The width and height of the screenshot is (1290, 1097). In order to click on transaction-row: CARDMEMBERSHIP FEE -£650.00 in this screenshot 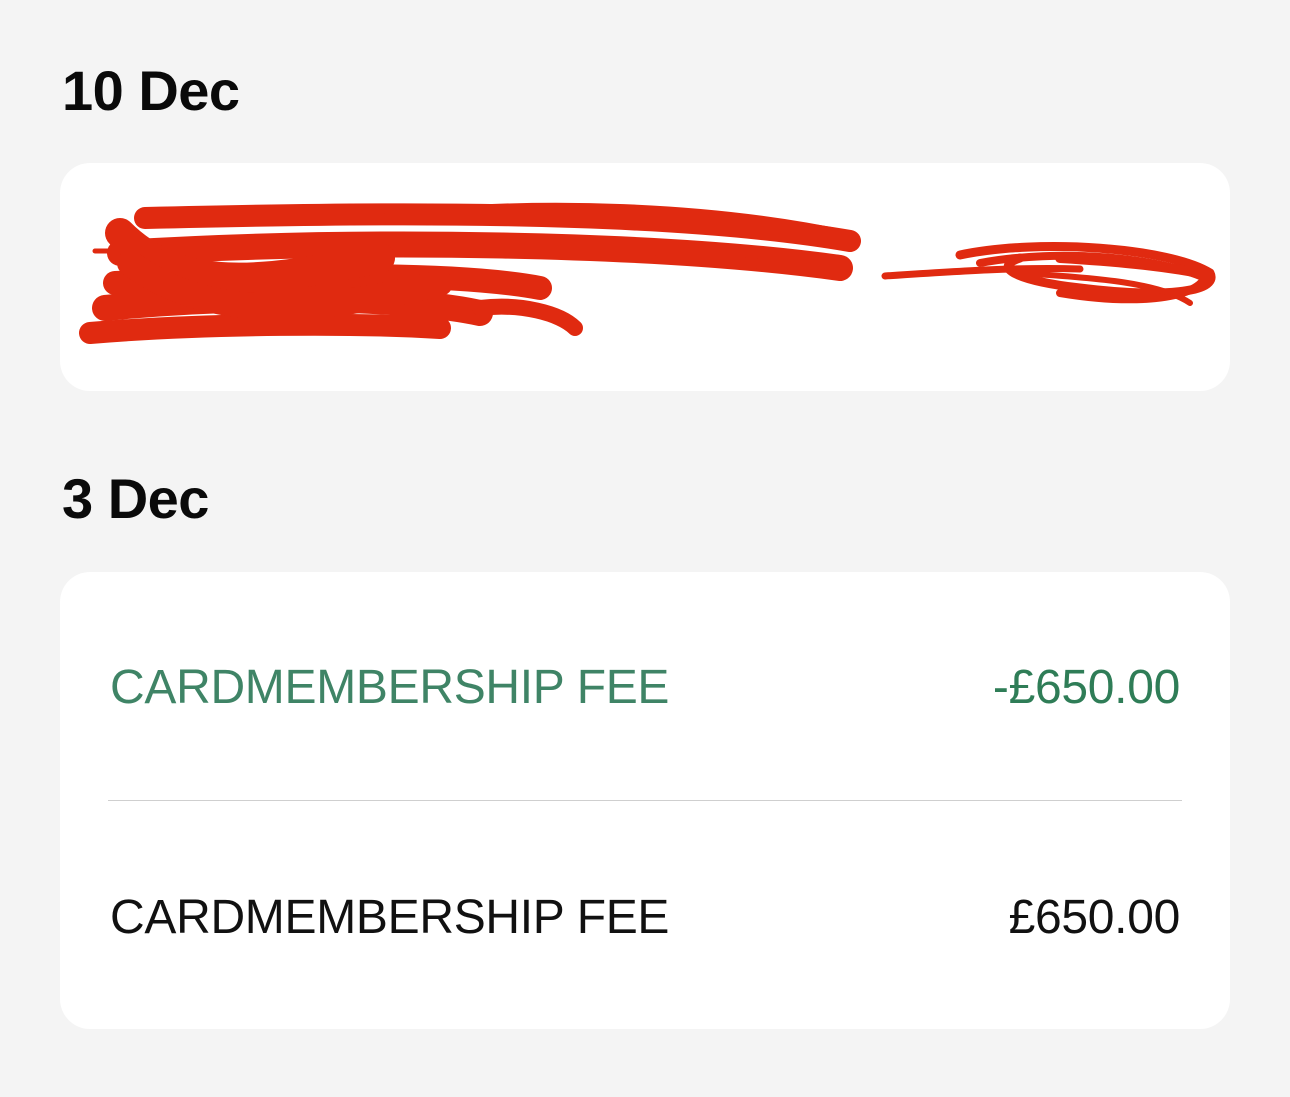, I will do `click(645, 687)`.